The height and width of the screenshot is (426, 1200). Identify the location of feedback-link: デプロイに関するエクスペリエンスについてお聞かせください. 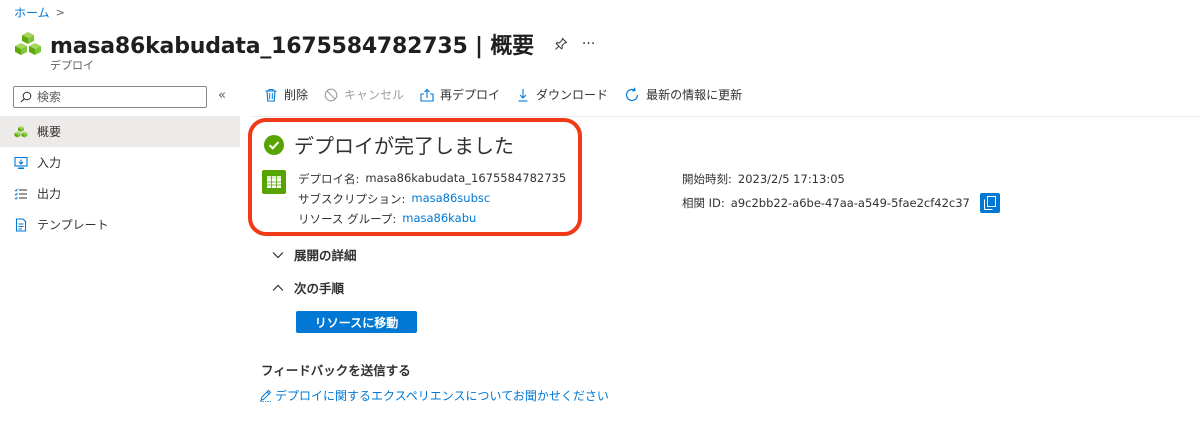
(434, 395).